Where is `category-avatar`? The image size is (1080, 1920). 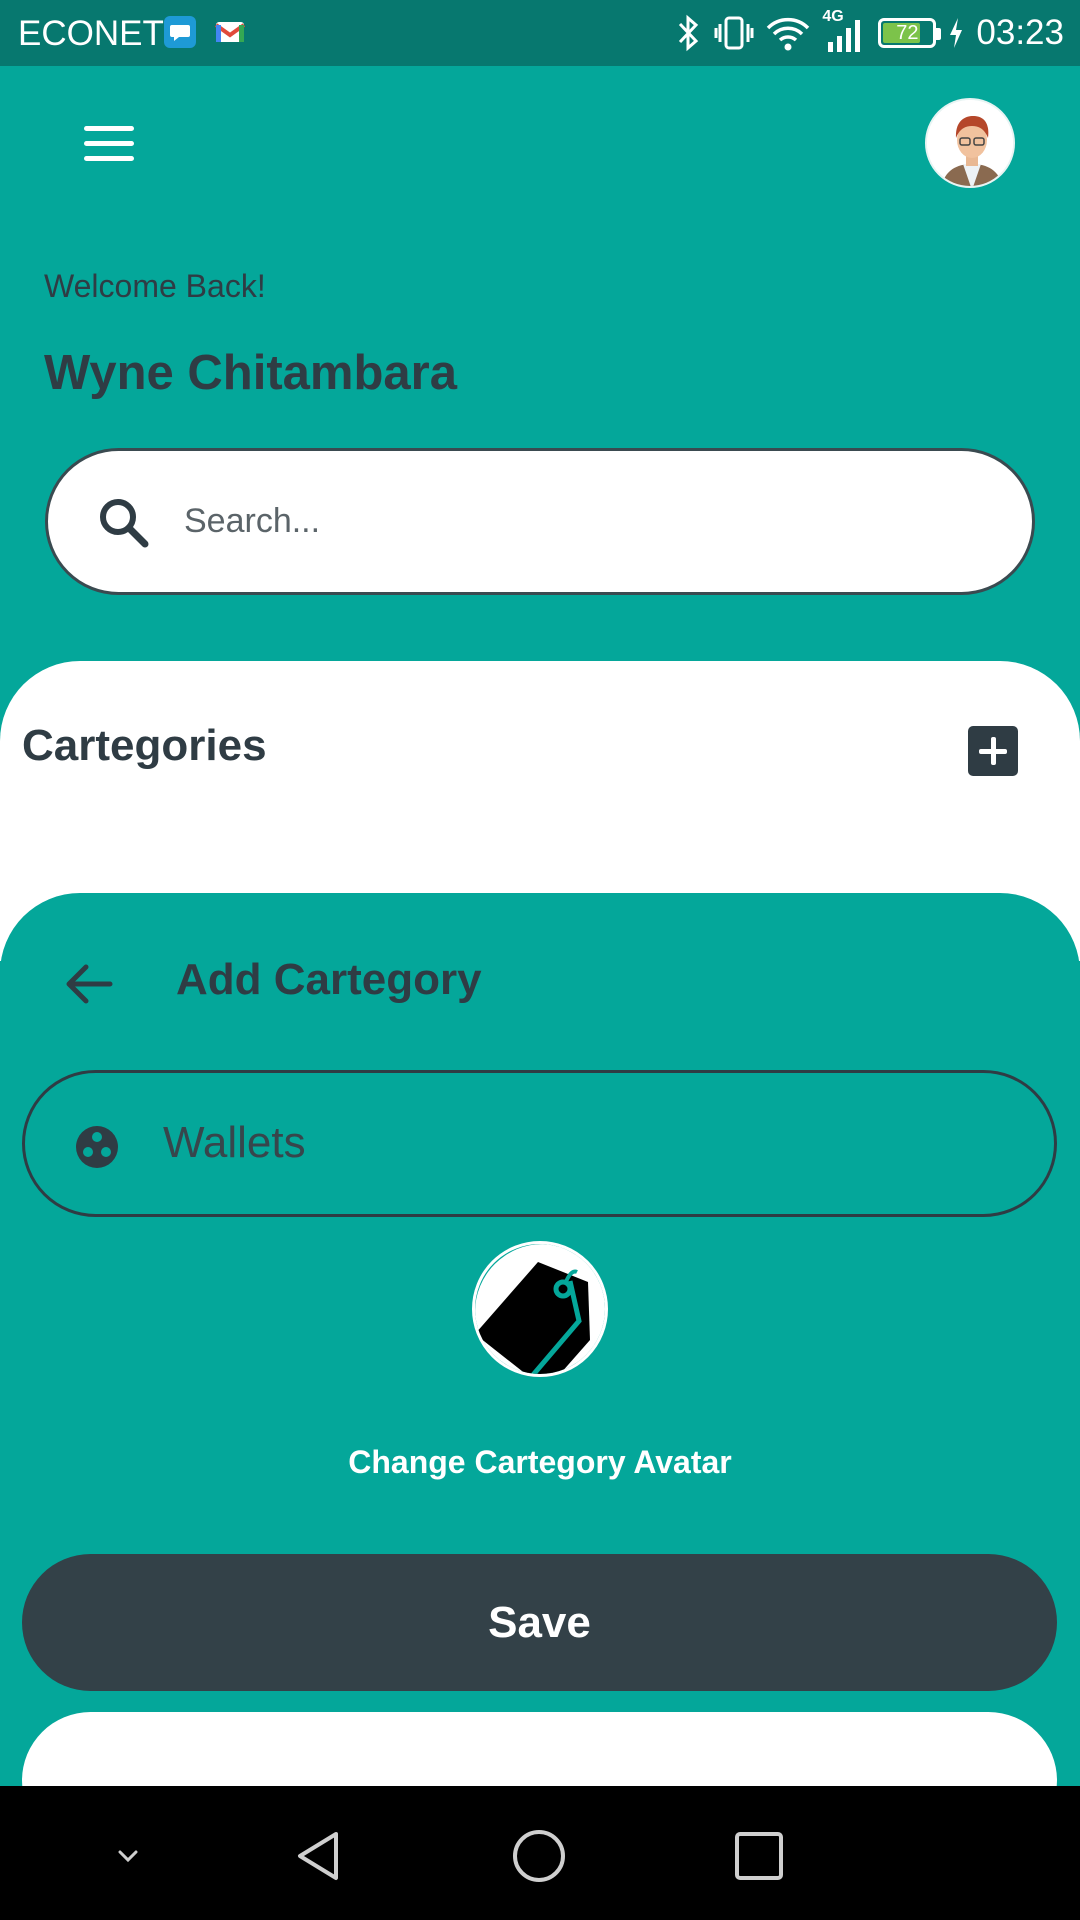 category-avatar is located at coordinates (540, 1309).